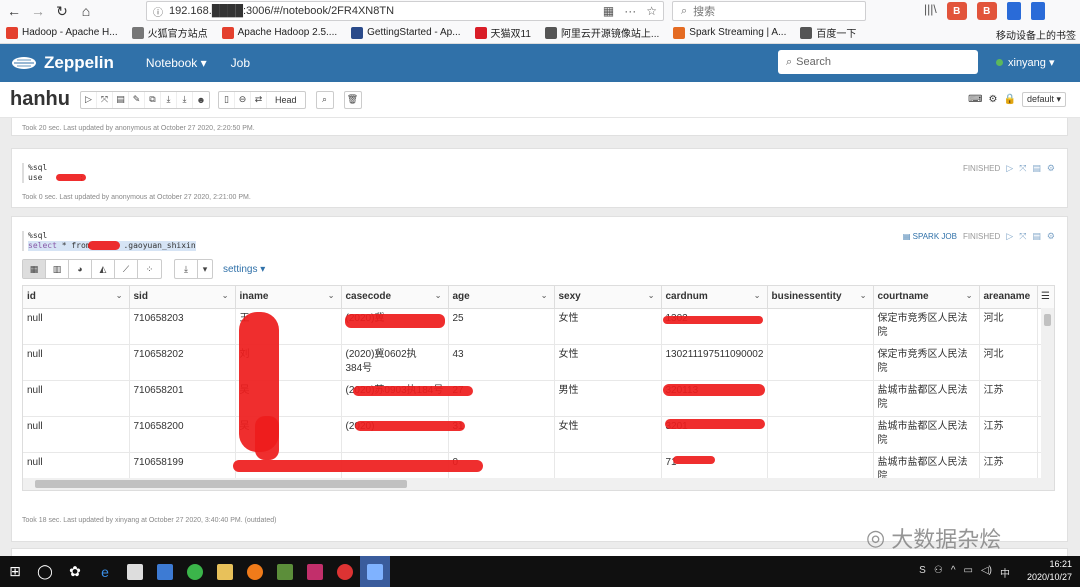  Describe the element at coordinates (1025, 62) in the screenshot. I see `user-menu: xinyang ▾` at that location.